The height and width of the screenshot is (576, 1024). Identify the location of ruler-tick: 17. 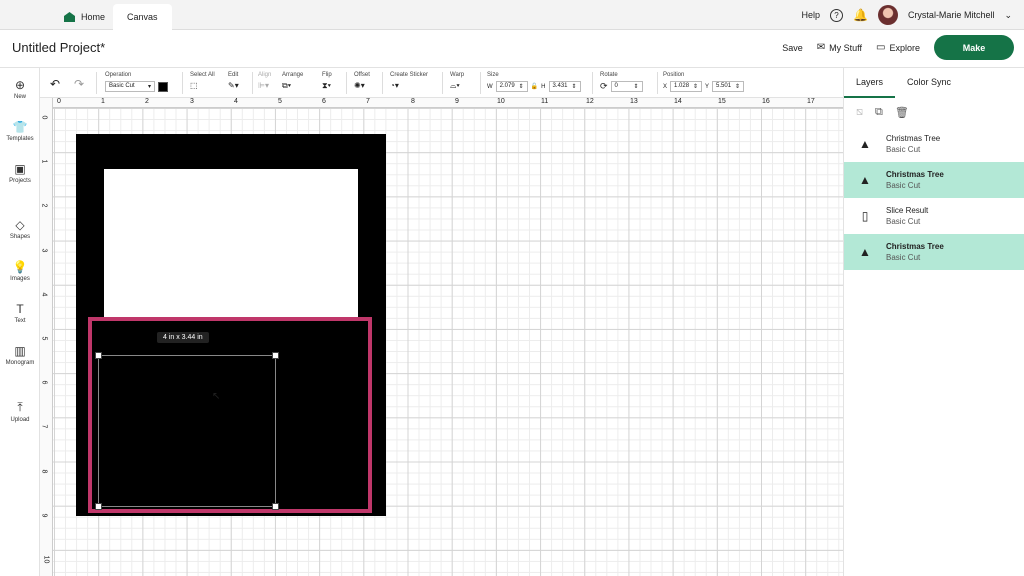
(811, 101).